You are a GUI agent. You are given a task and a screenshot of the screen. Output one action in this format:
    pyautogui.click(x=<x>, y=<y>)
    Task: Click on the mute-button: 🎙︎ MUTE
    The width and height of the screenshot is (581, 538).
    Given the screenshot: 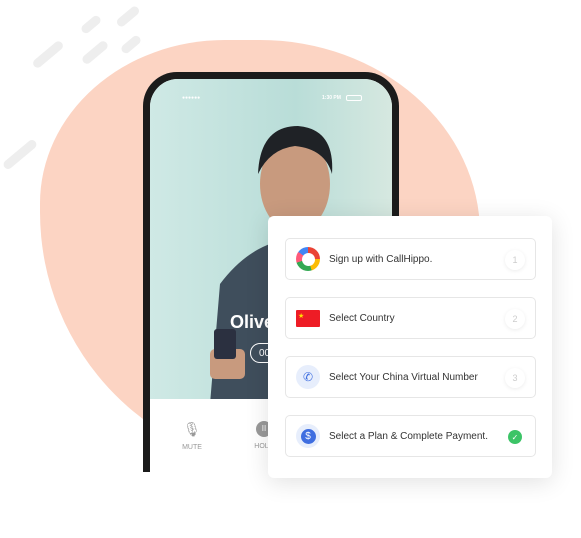 What is the action you would take?
    pyautogui.click(x=192, y=436)
    